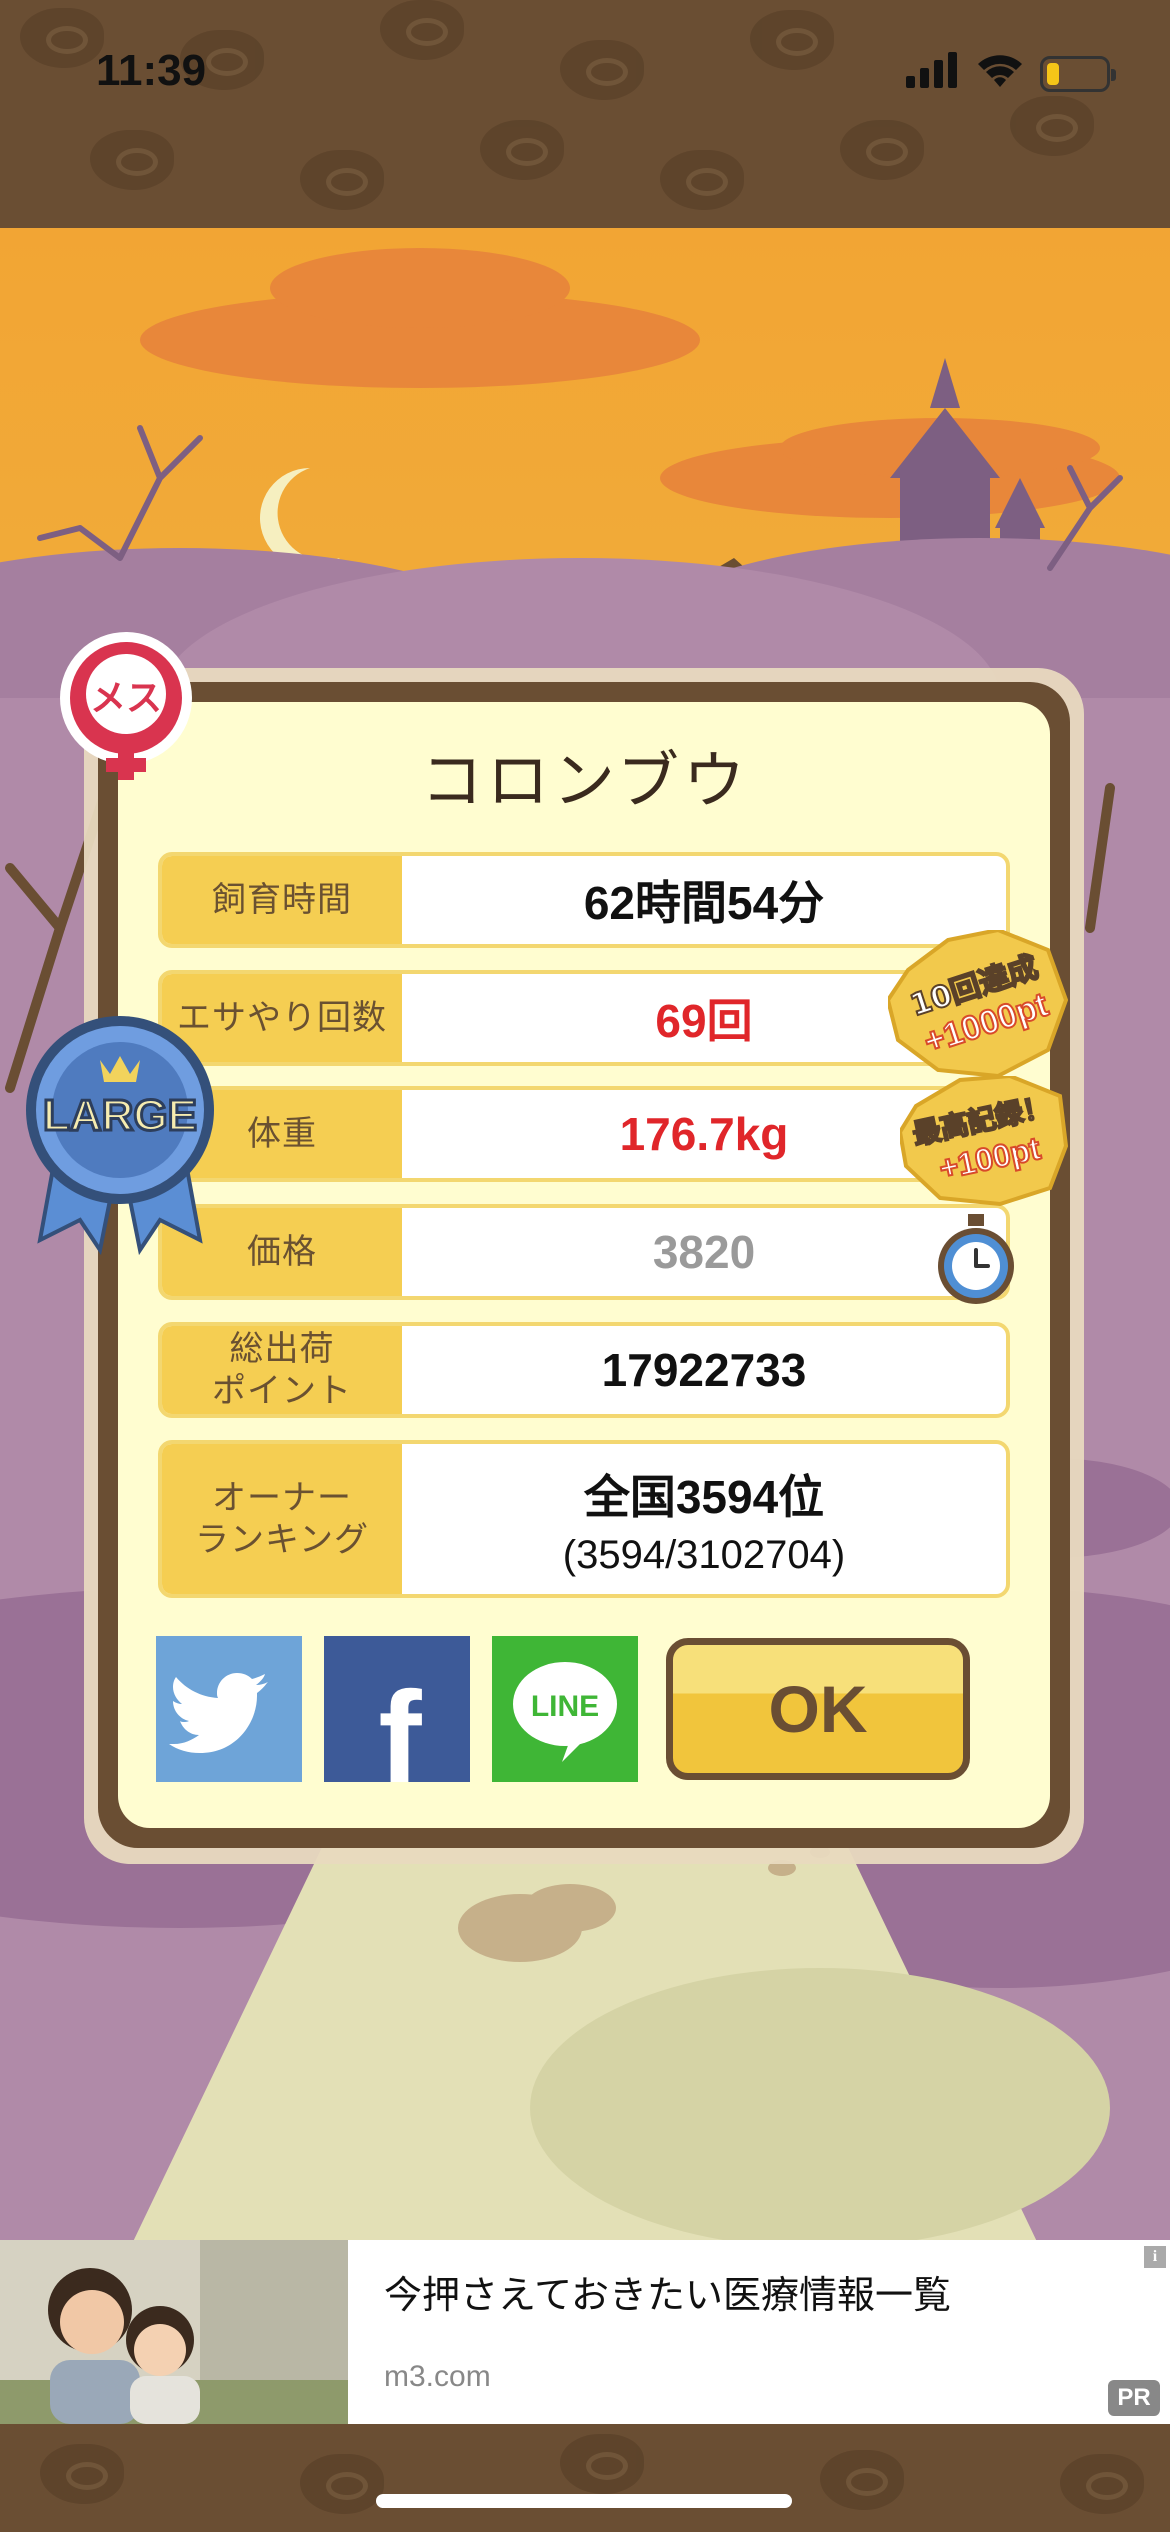  Describe the element at coordinates (218, 1713) in the screenshot. I see `twitter-icon` at that location.